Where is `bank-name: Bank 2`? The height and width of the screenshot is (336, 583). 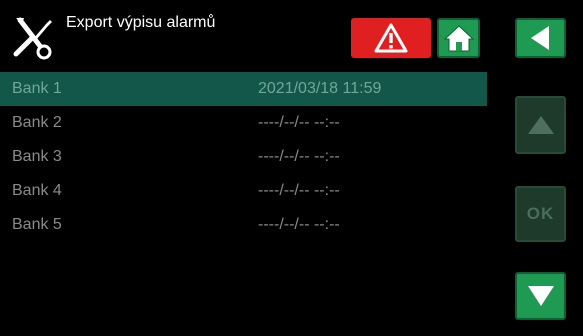
bank-name: Bank 2 is located at coordinates (37, 122).